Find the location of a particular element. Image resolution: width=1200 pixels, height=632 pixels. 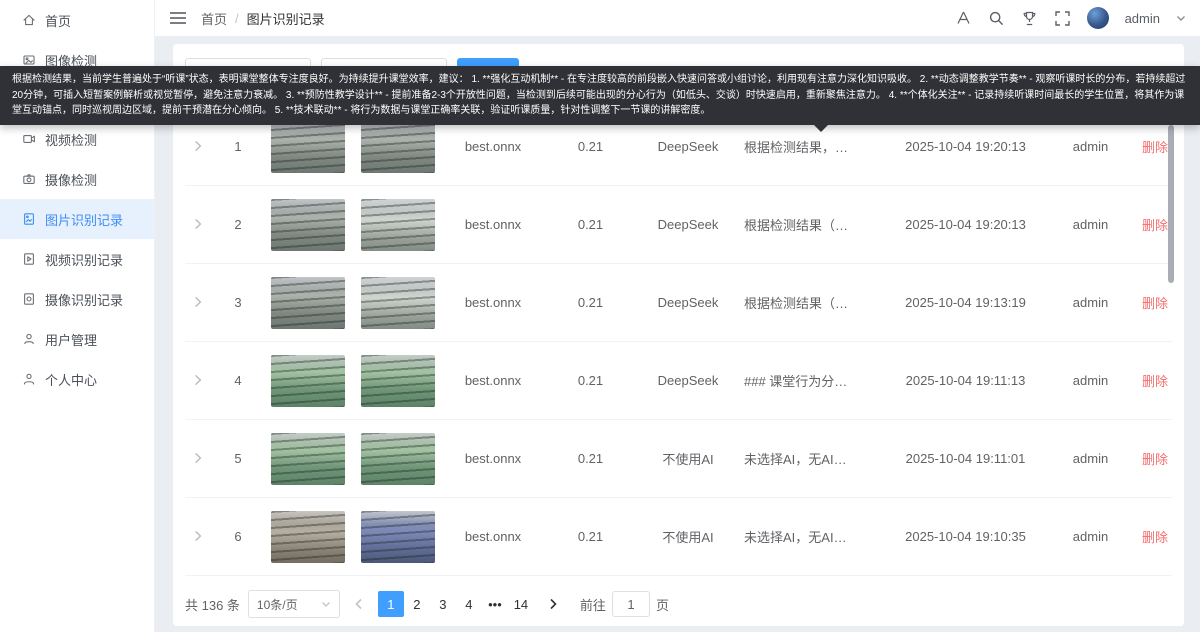

page-button-14: 14 is located at coordinates (521, 604).